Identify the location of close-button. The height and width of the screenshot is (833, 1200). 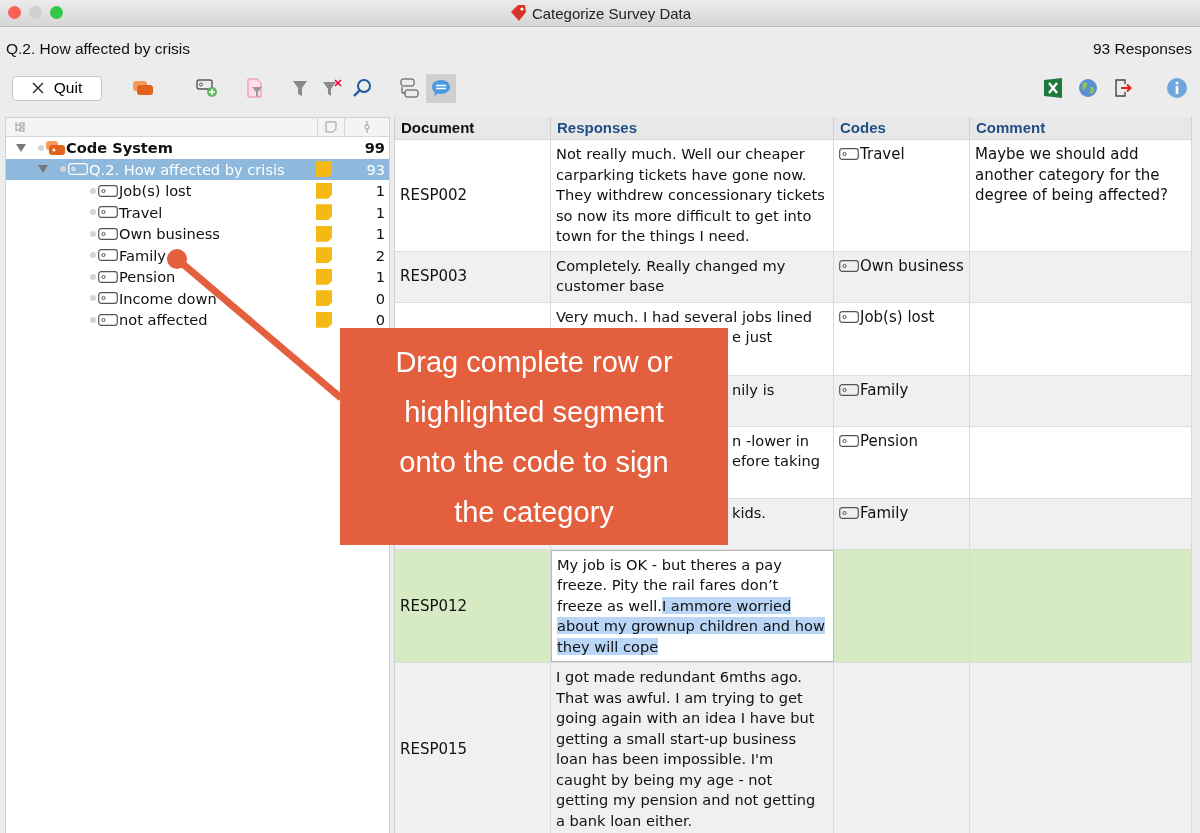
(14, 12).